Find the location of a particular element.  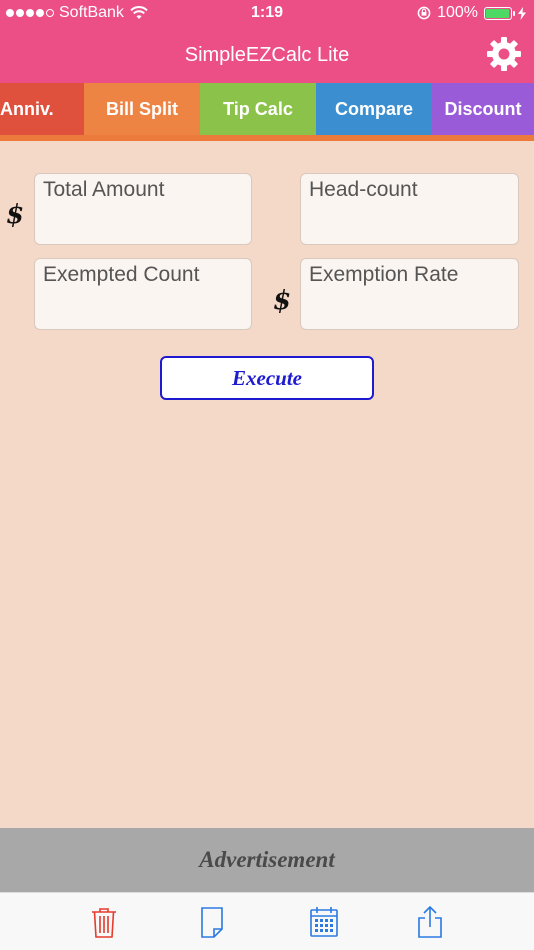

tab-discount: Discount is located at coordinates (483, 109).